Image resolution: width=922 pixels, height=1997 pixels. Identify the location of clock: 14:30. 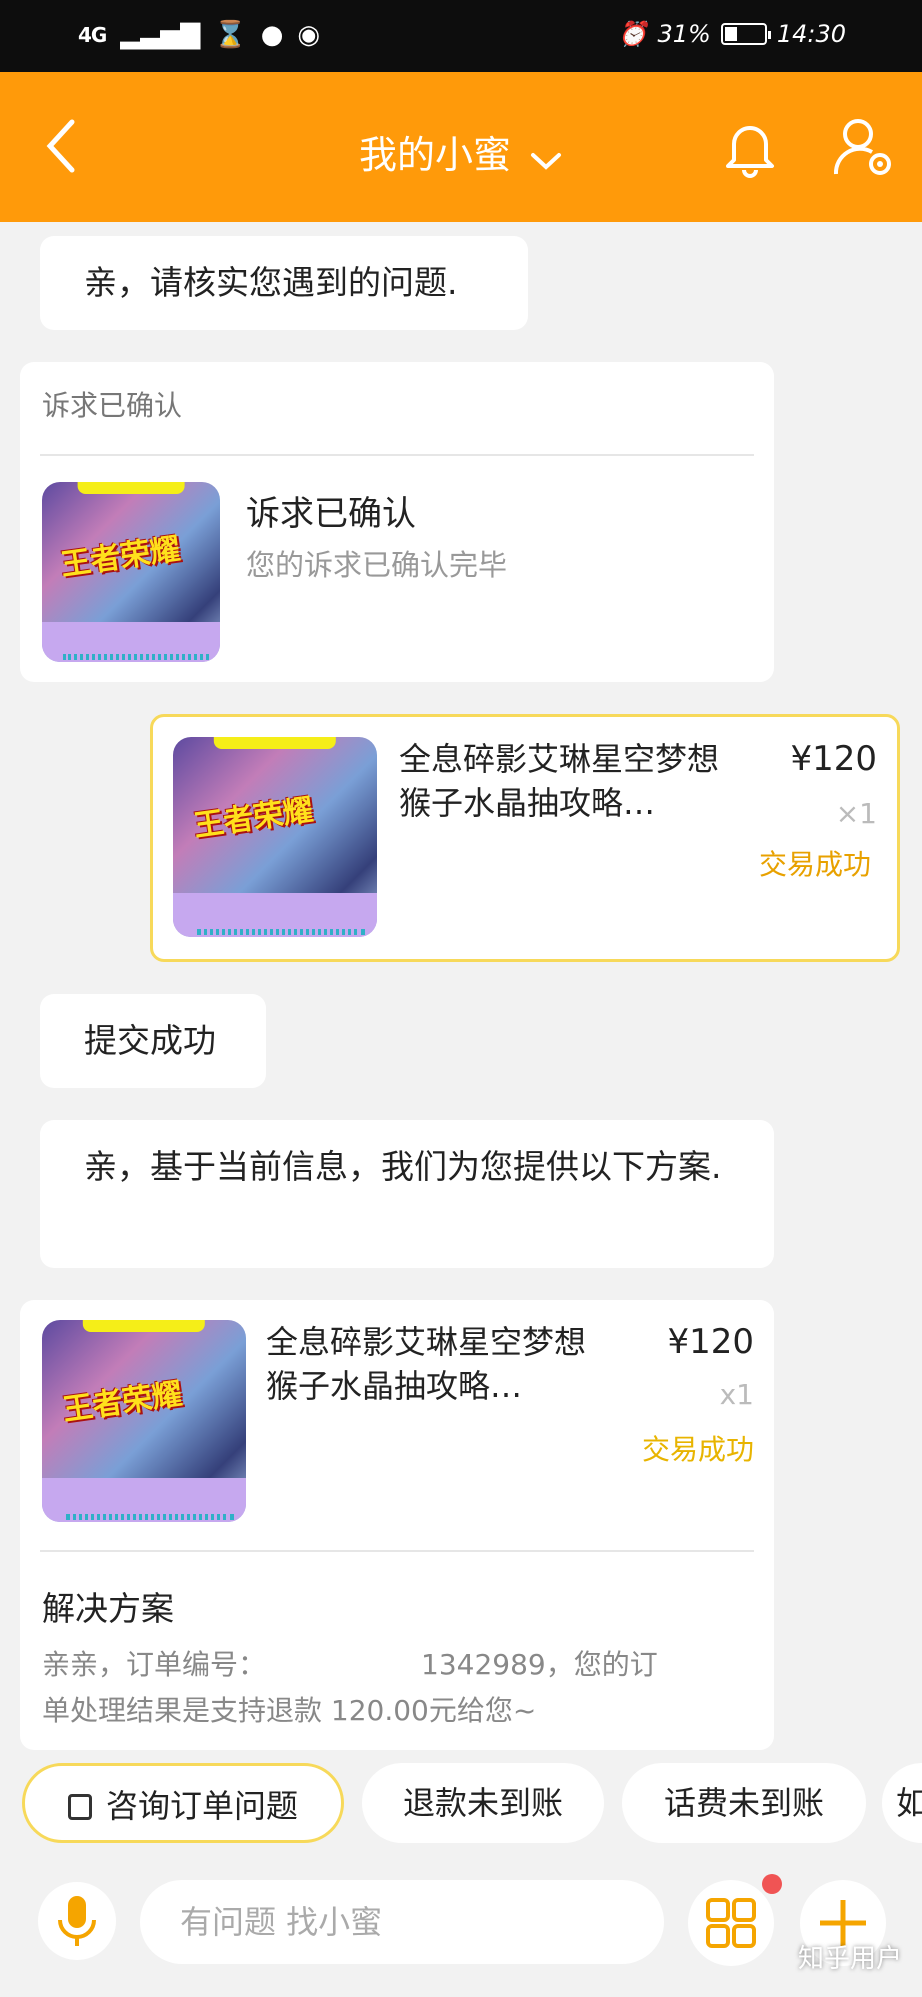
(811, 34).